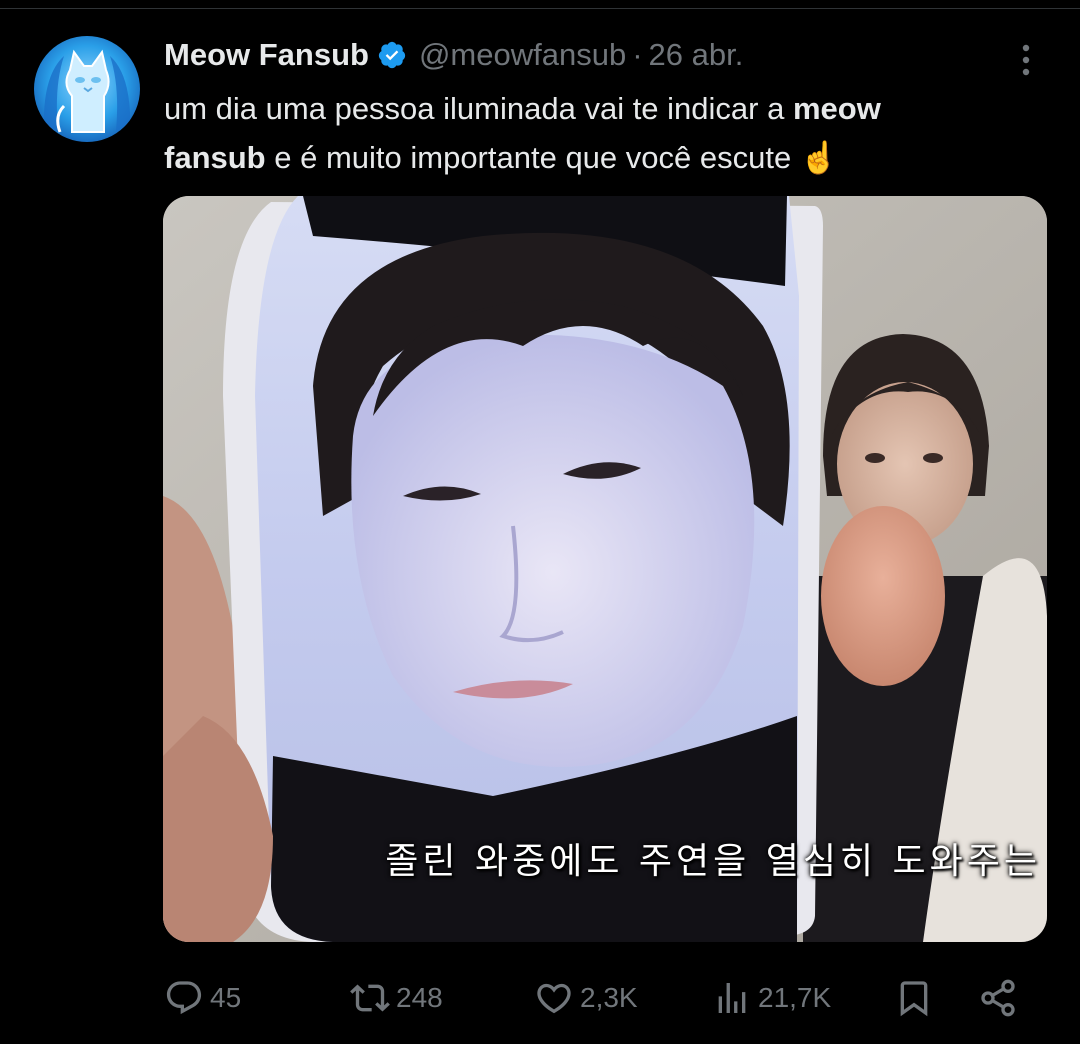 This screenshot has width=1080, height=1044. What do you see at coordinates (540, 8) in the screenshot?
I see `top-divider` at bounding box center [540, 8].